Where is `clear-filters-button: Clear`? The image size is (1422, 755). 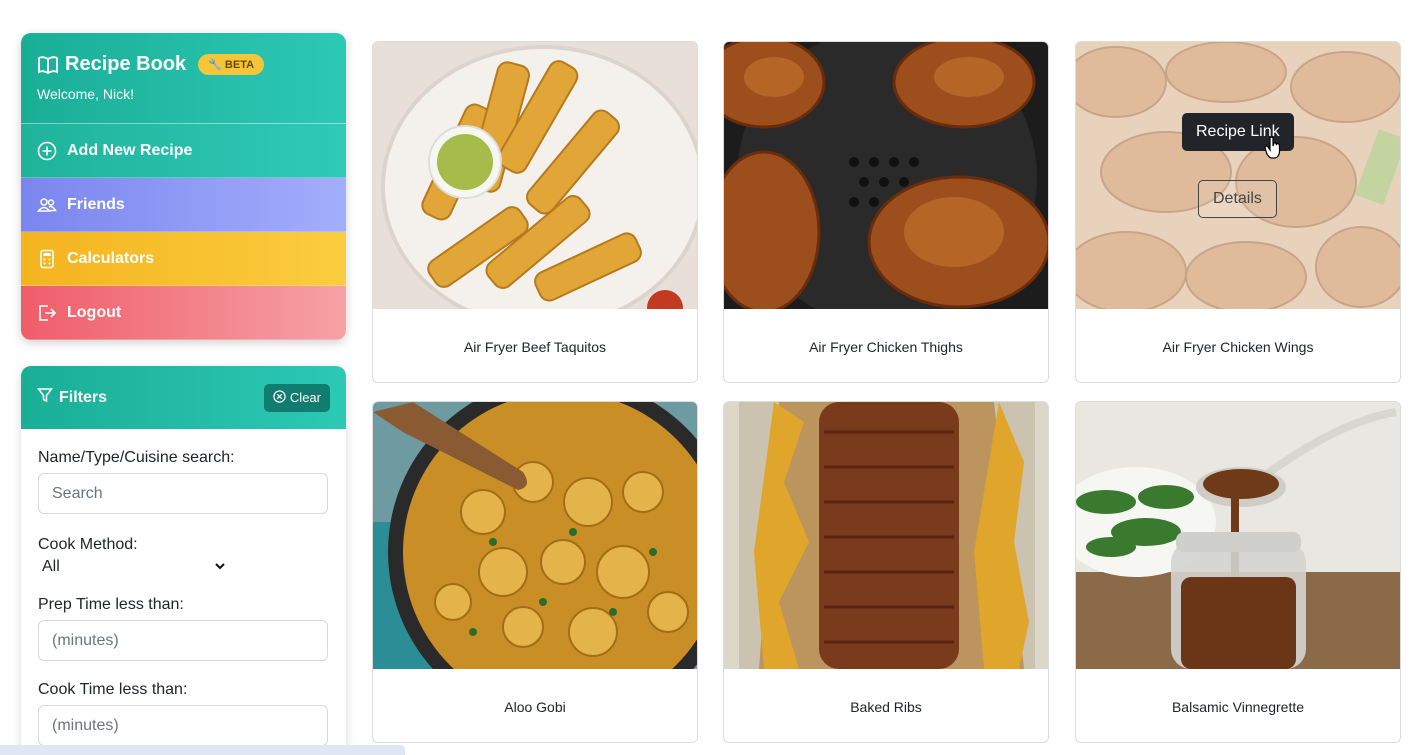
clear-filters-button: Clear is located at coordinates (296, 397).